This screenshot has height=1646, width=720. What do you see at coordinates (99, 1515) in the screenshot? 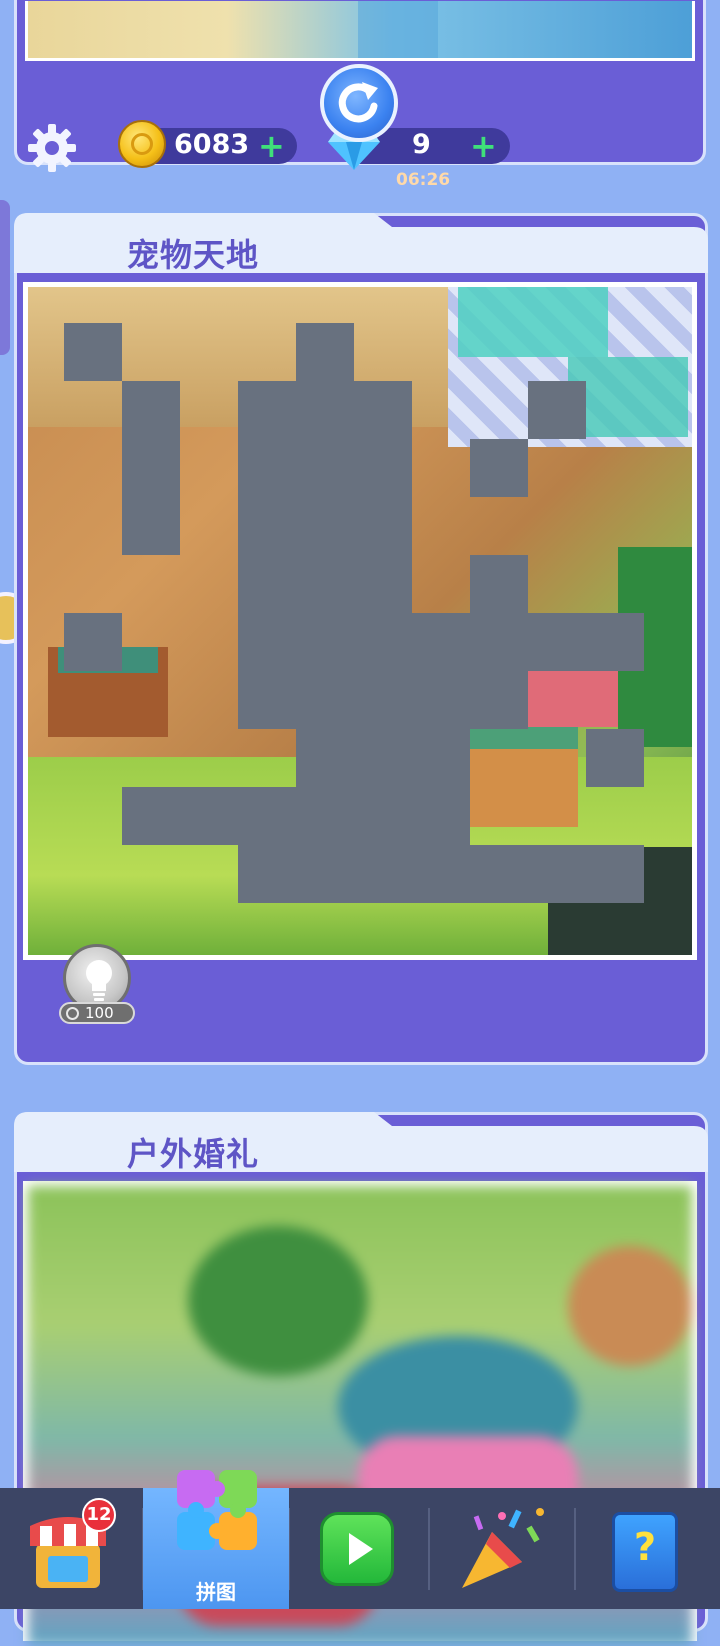
I see `shop-notification-badge: 12` at bounding box center [99, 1515].